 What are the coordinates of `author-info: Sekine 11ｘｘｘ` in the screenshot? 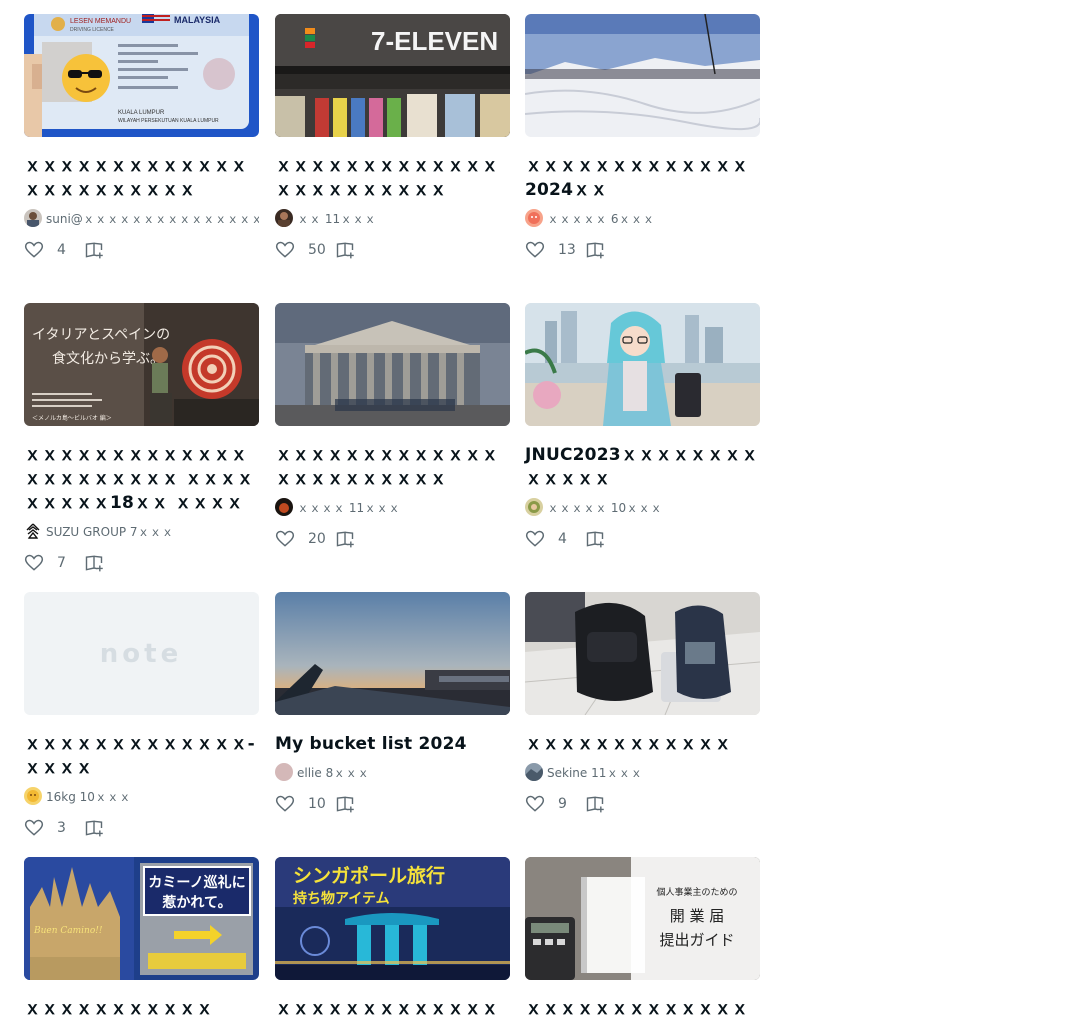 It's located at (642, 772).